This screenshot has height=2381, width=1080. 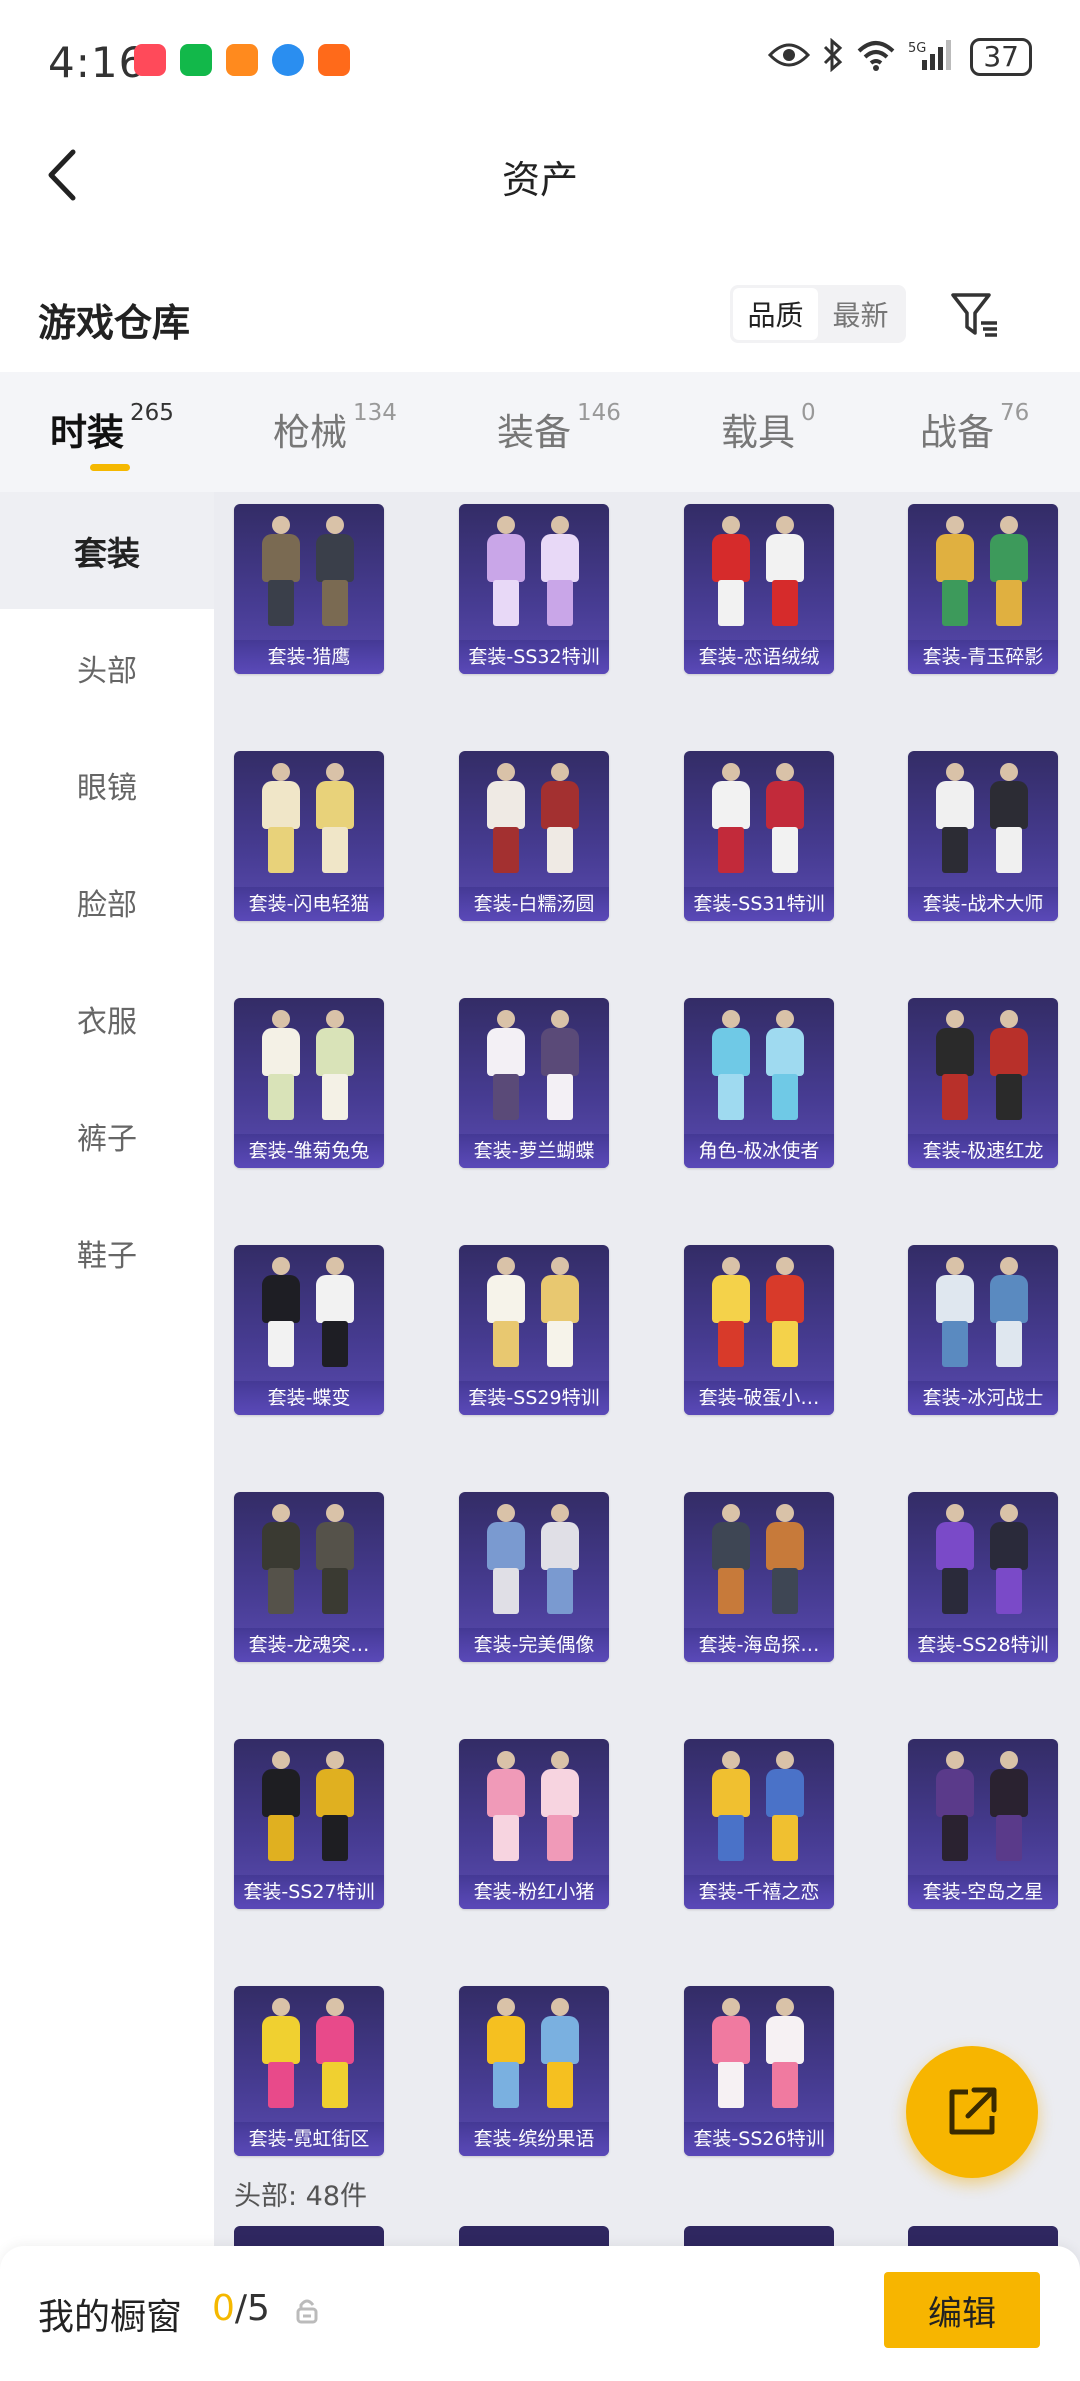 What do you see at coordinates (962, 2310) in the screenshot?
I see `edit-button: 编辑` at bounding box center [962, 2310].